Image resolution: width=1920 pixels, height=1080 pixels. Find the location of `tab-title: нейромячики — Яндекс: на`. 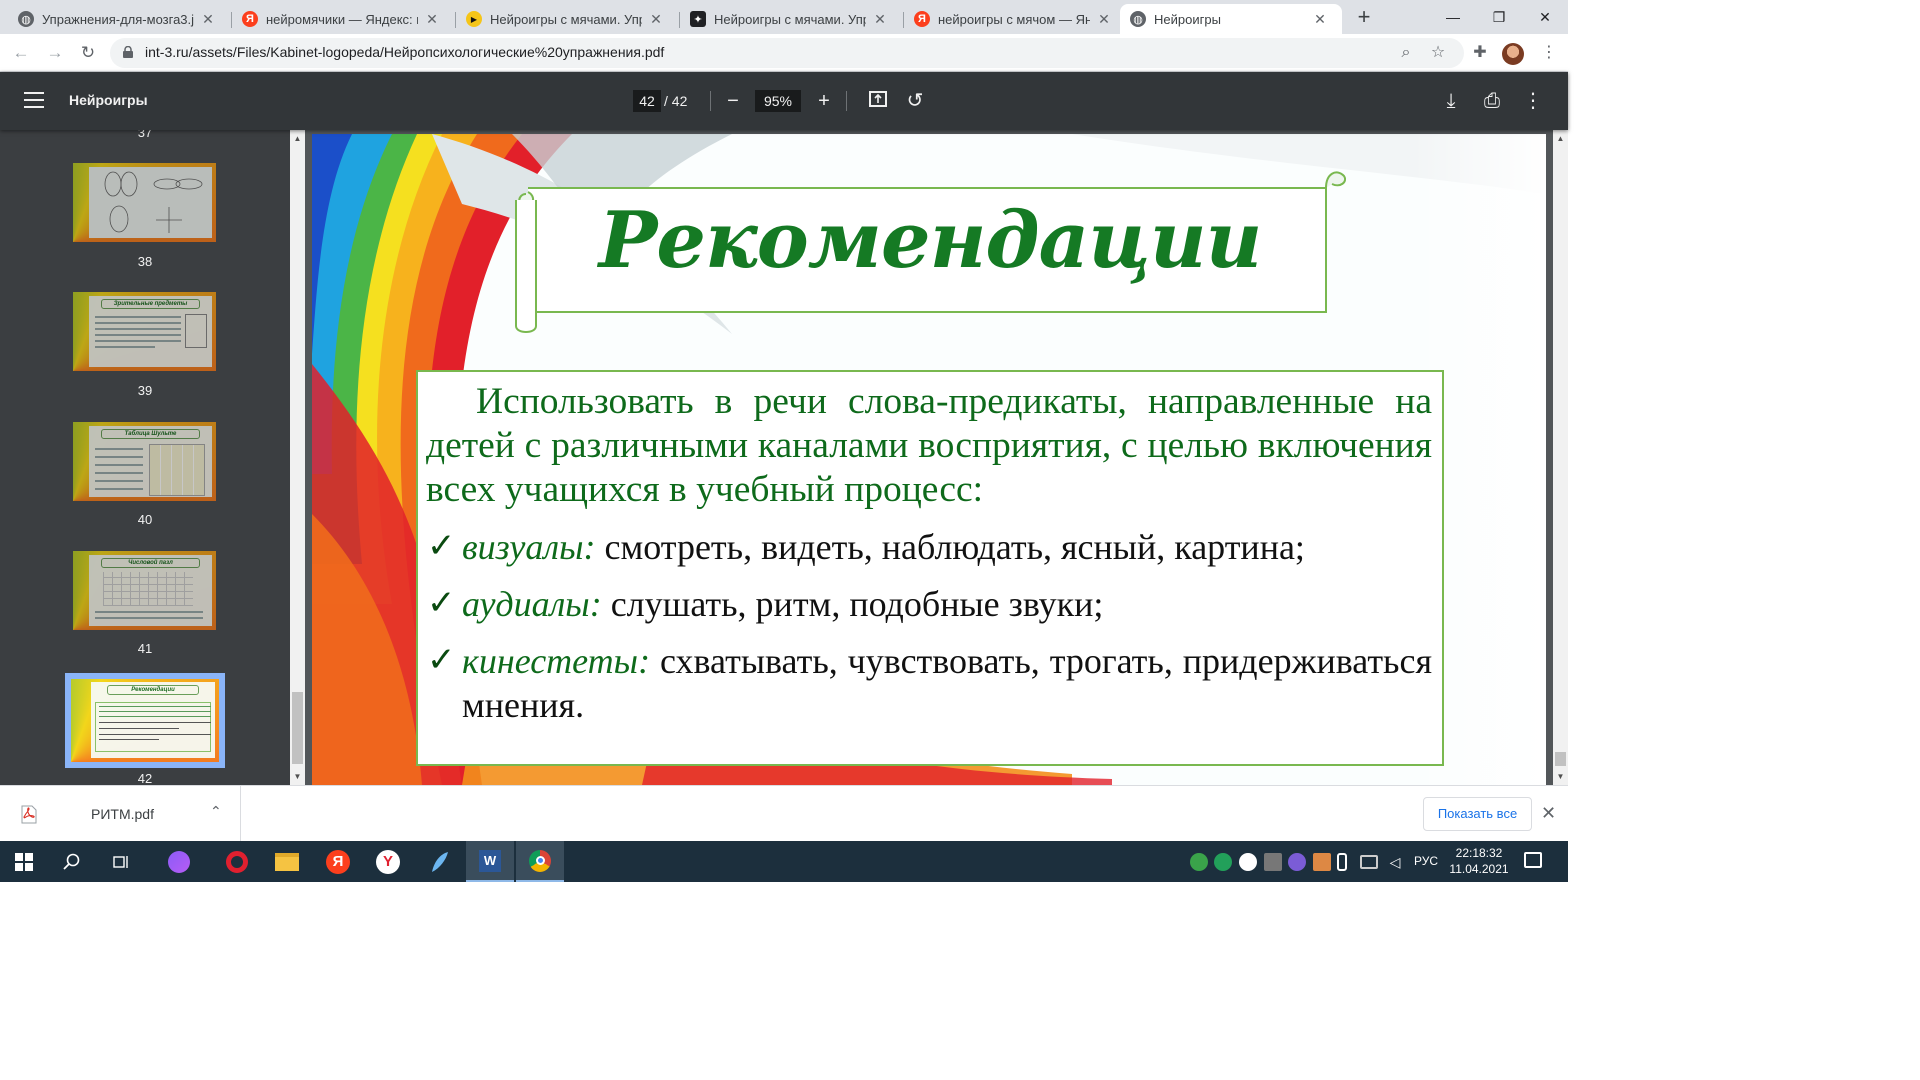

tab-title: нейромячики — Яндекс: на is located at coordinates (342, 19).